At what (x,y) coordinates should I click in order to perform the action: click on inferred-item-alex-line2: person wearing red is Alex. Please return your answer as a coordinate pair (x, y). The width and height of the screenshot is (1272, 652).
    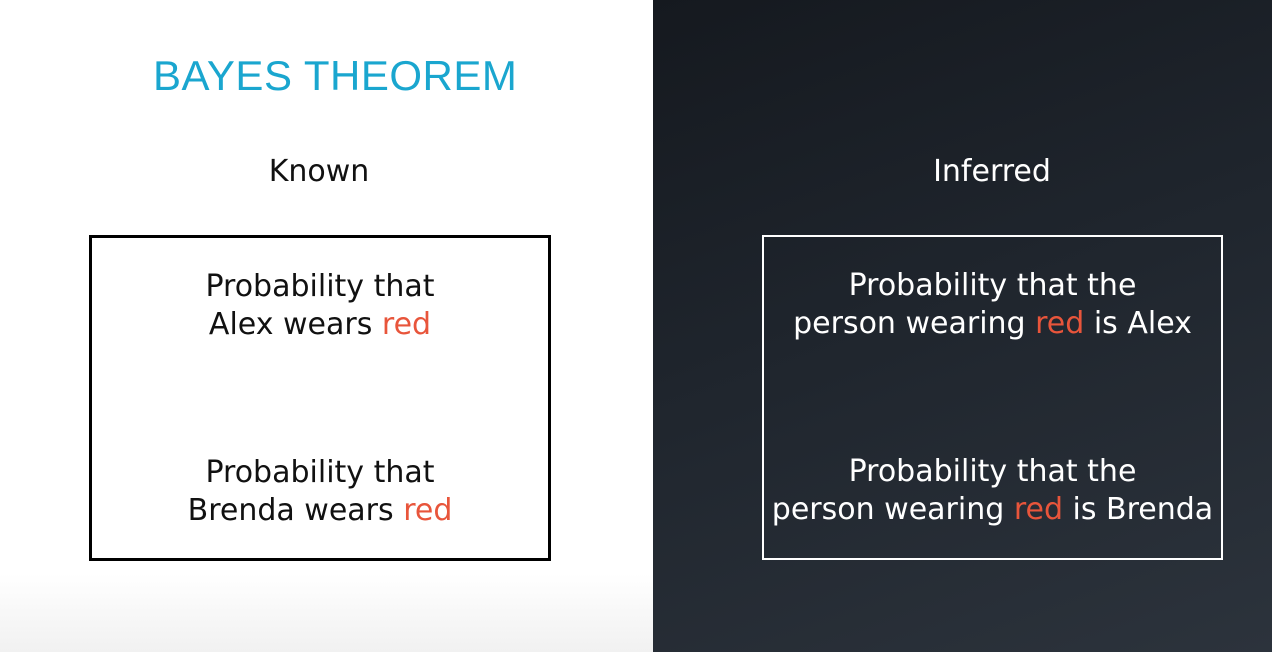
    Looking at the image, I should click on (992, 324).